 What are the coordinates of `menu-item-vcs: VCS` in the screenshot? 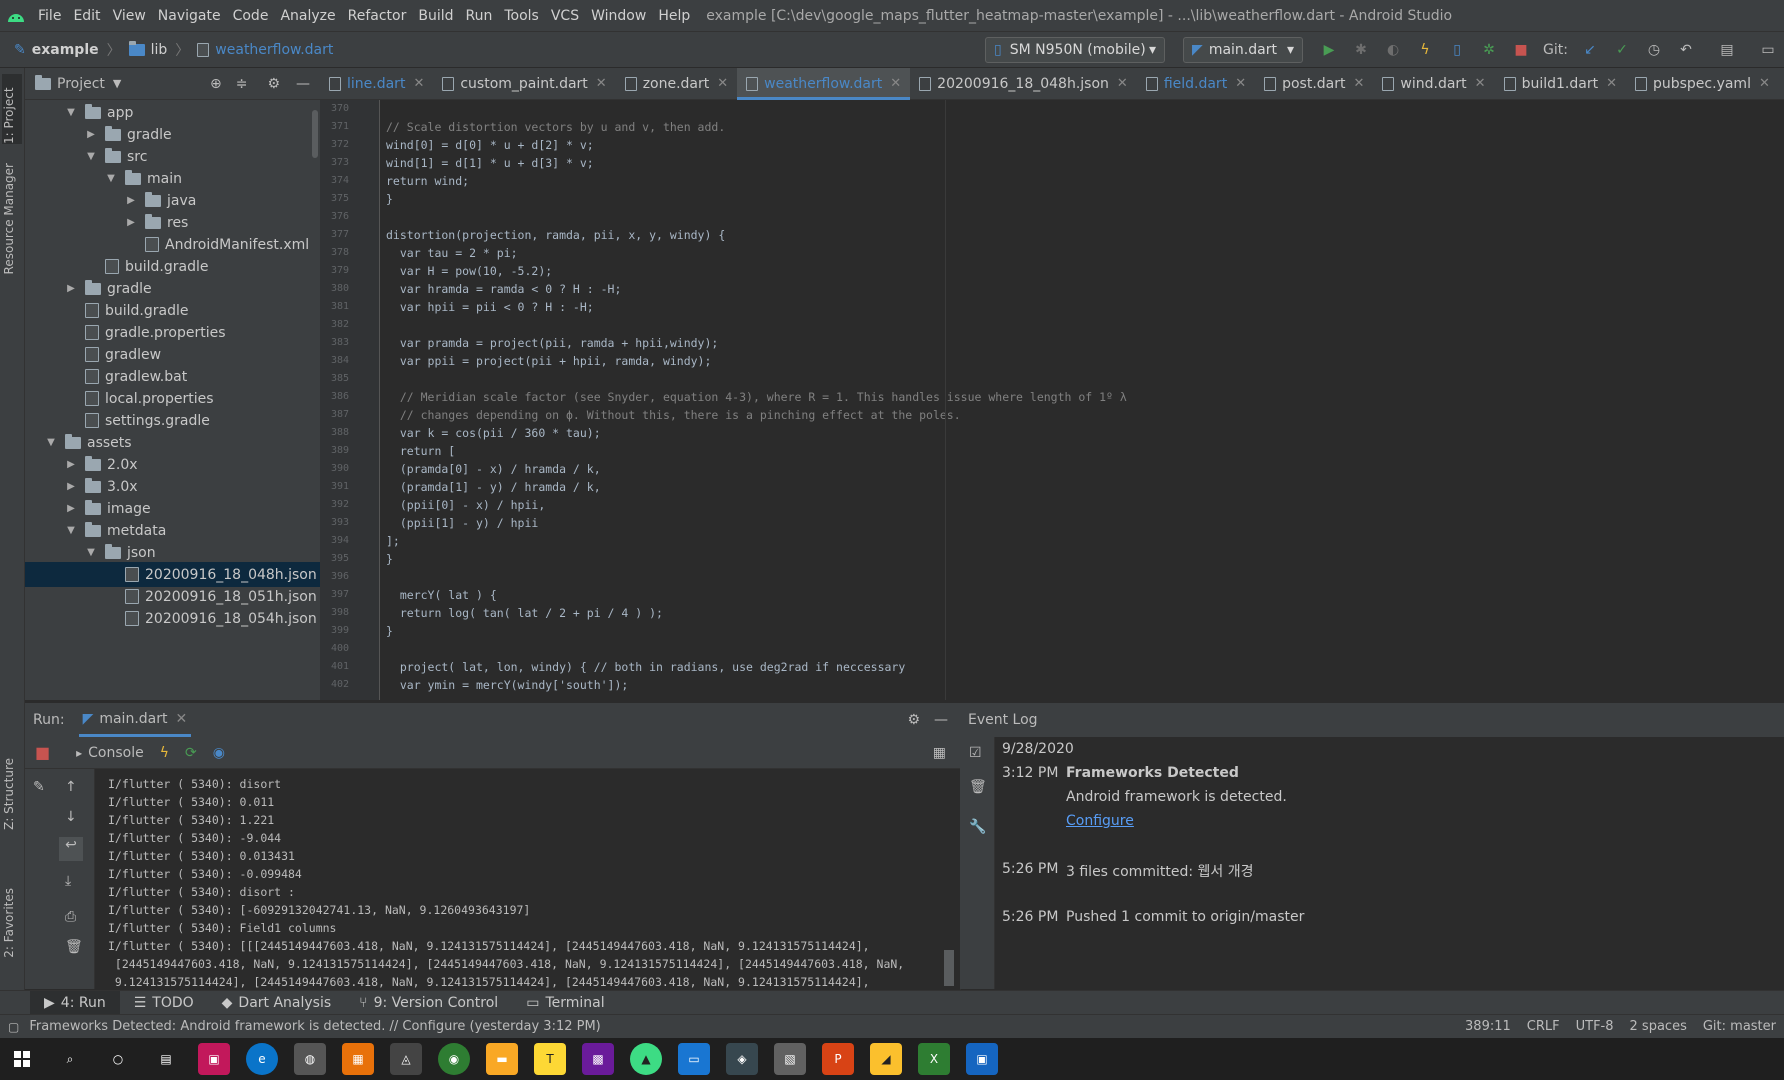 It's located at (565, 16).